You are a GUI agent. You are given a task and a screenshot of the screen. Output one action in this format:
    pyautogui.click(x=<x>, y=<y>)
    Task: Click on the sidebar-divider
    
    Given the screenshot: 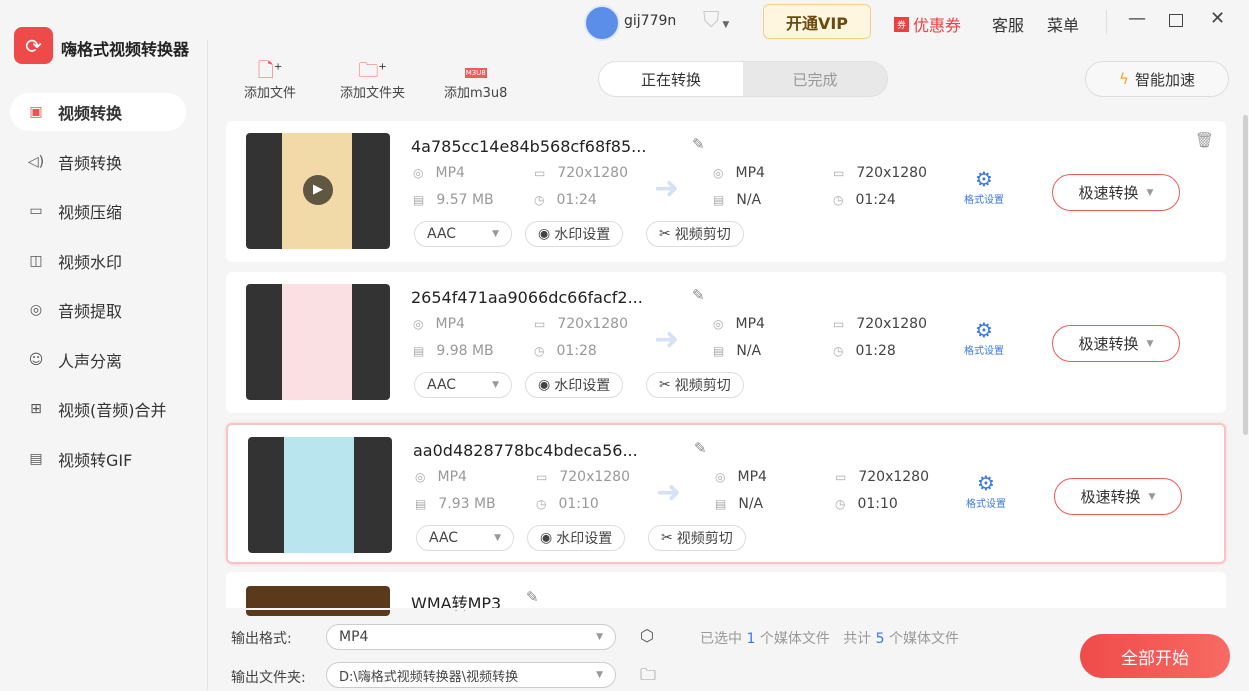 What is the action you would take?
    pyautogui.click(x=207, y=365)
    